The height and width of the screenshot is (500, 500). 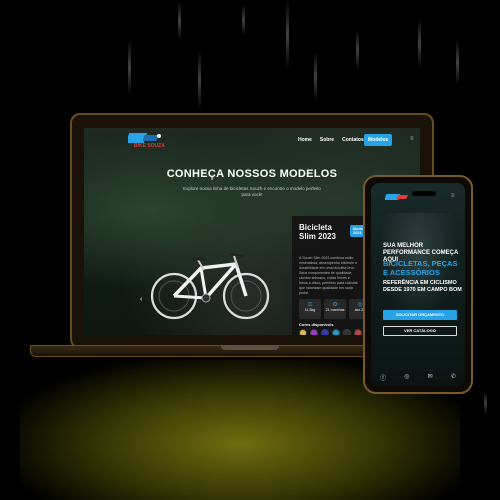 What do you see at coordinates (317, 232) in the screenshot?
I see `product-title: Bicicleta Slim 2023` at bounding box center [317, 232].